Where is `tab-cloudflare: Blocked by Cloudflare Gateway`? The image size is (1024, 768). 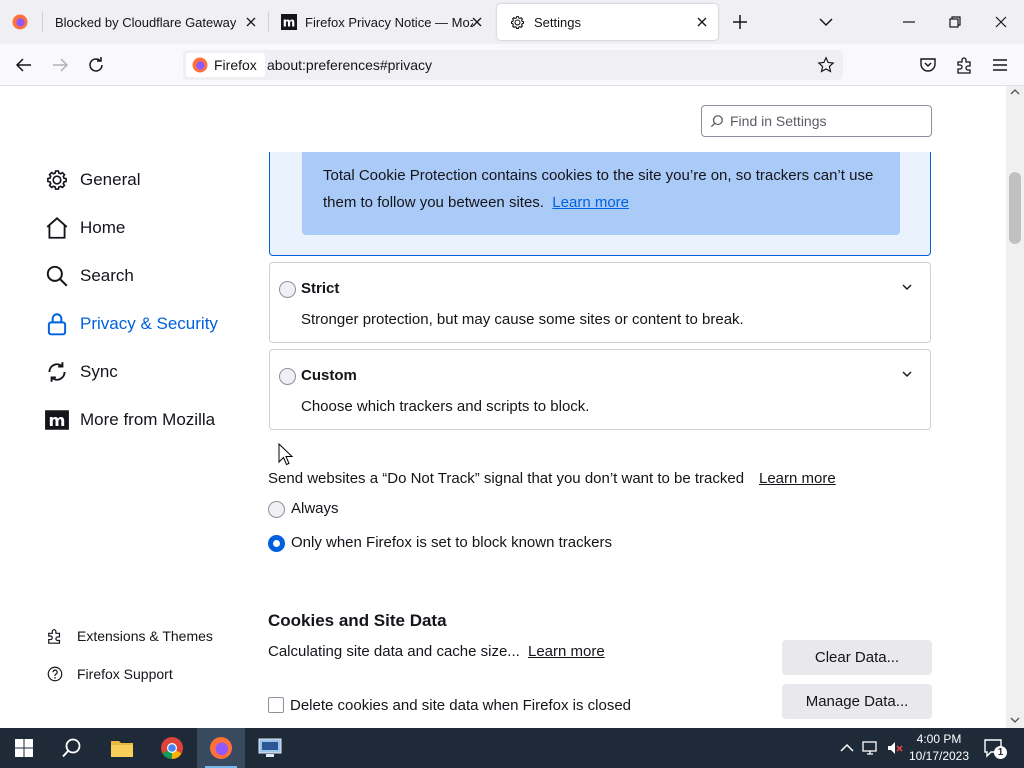 tab-cloudflare: Blocked by Cloudflare Gateway is located at coordinates (155, 22).